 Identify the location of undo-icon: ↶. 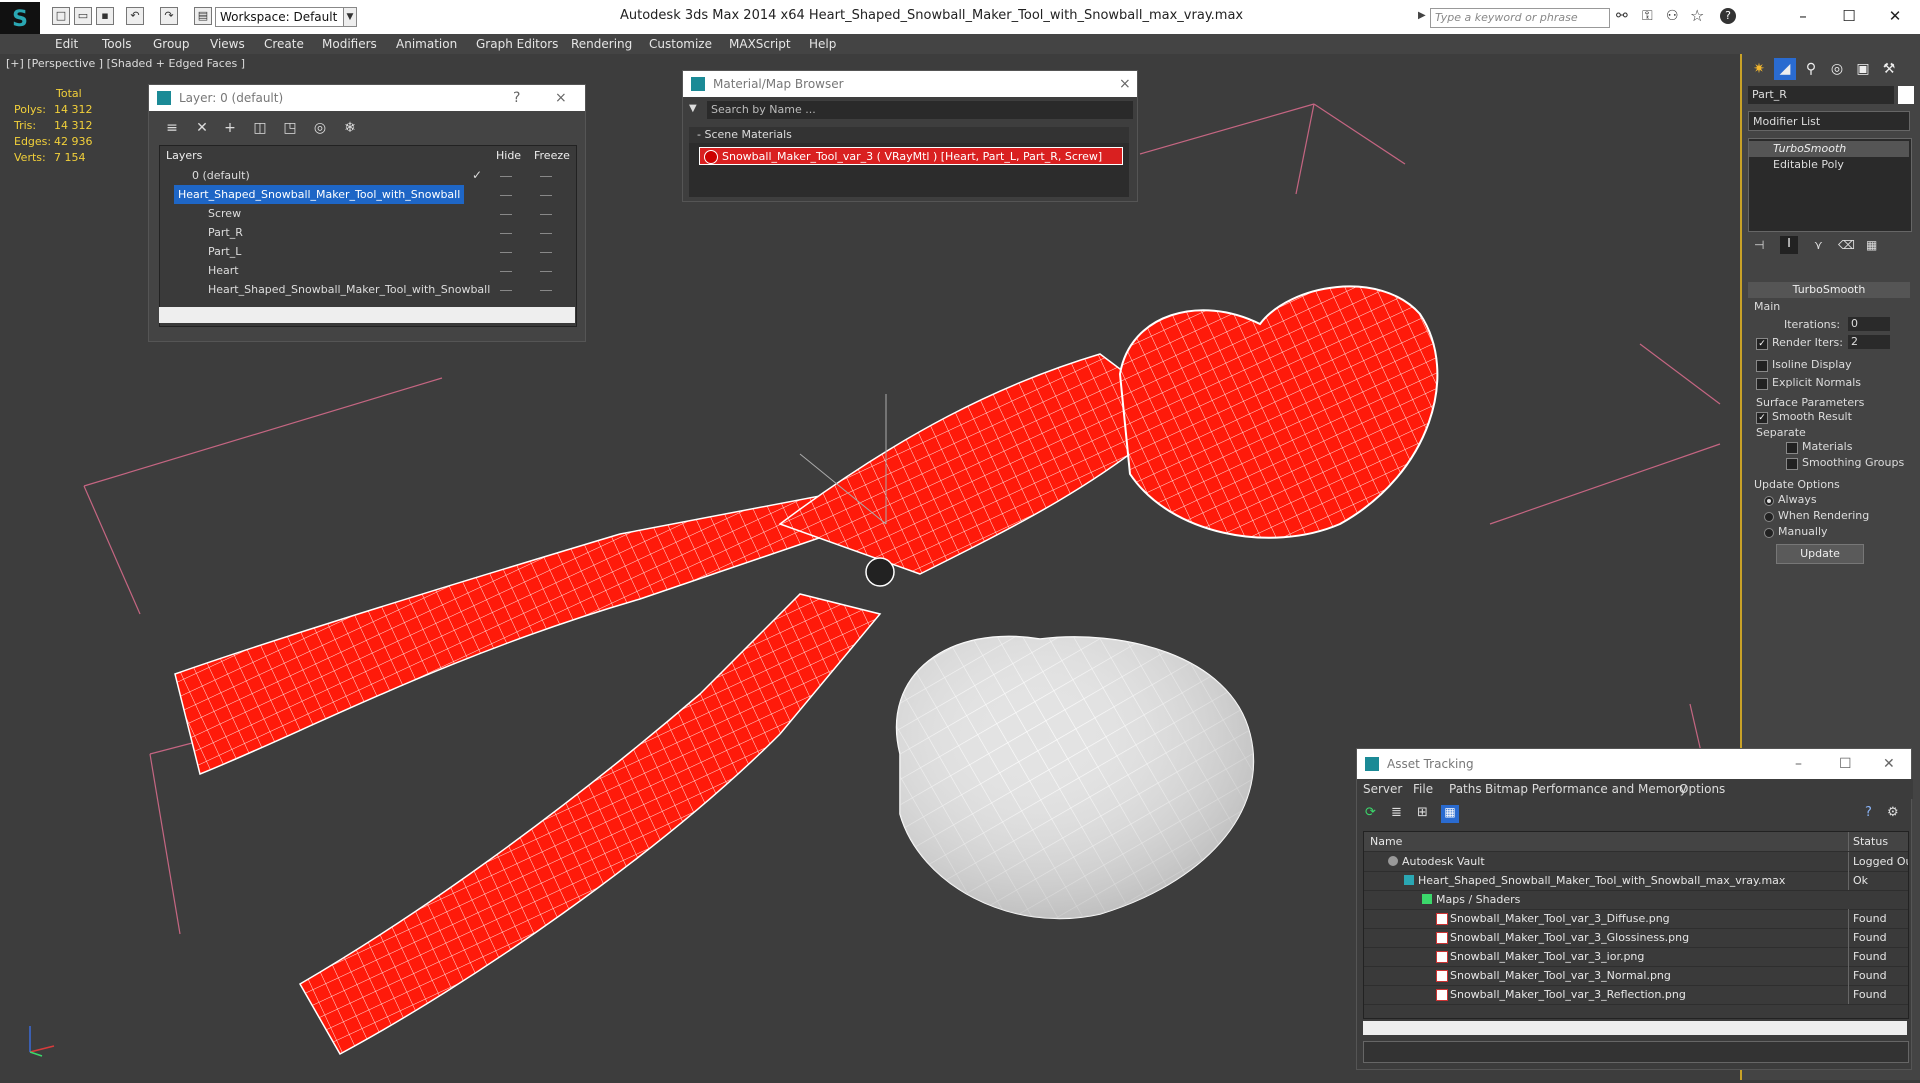
(135, 16).